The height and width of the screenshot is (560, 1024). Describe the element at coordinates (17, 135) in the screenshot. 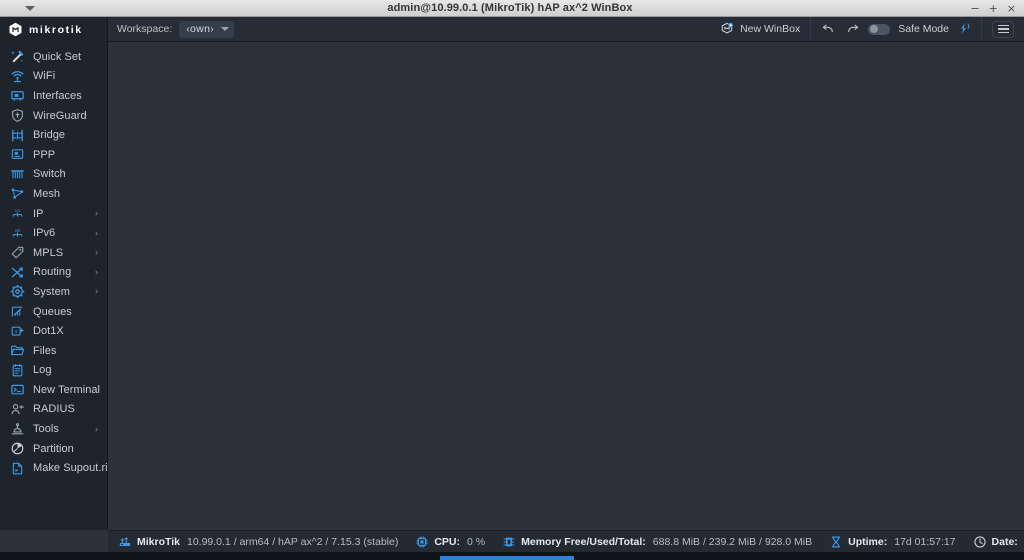

I see `bridge-icon` at that location.